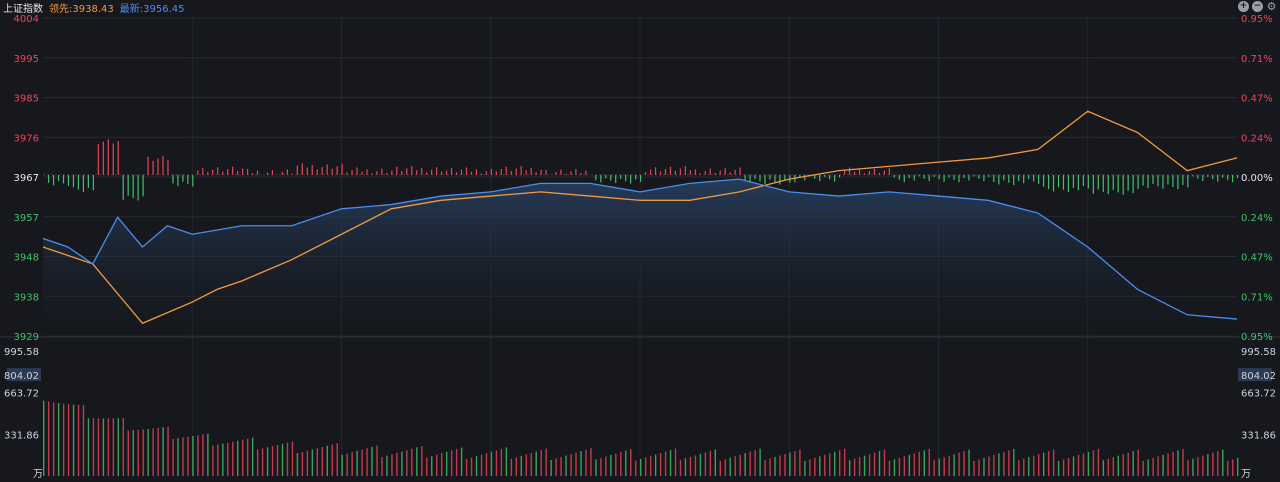 This screenshot has height=482, width=1280. Describe the element at coordinates (26, 258) in the screenshot. I see `y-tick-left: 3948` at that location.